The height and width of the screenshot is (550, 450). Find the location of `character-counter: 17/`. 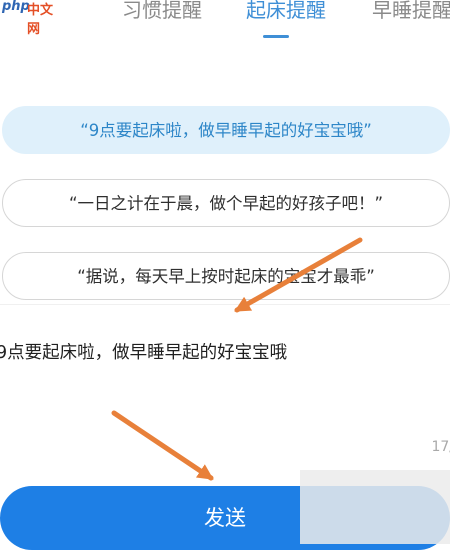

character-counter: 17/ is located at coordinates (440, 447).